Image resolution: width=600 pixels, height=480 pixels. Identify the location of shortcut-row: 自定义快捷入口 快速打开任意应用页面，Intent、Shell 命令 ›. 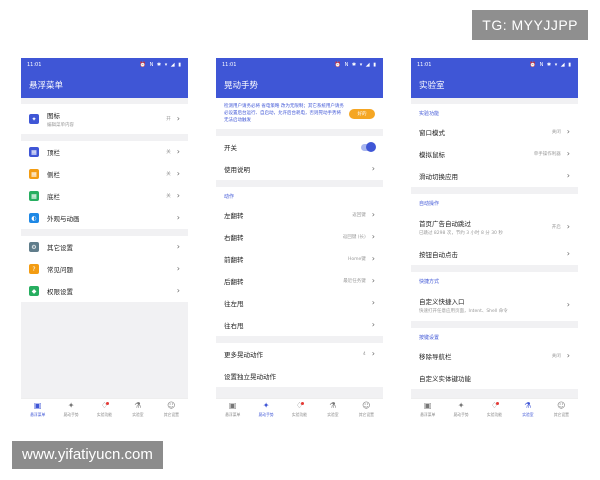
(494, 305).